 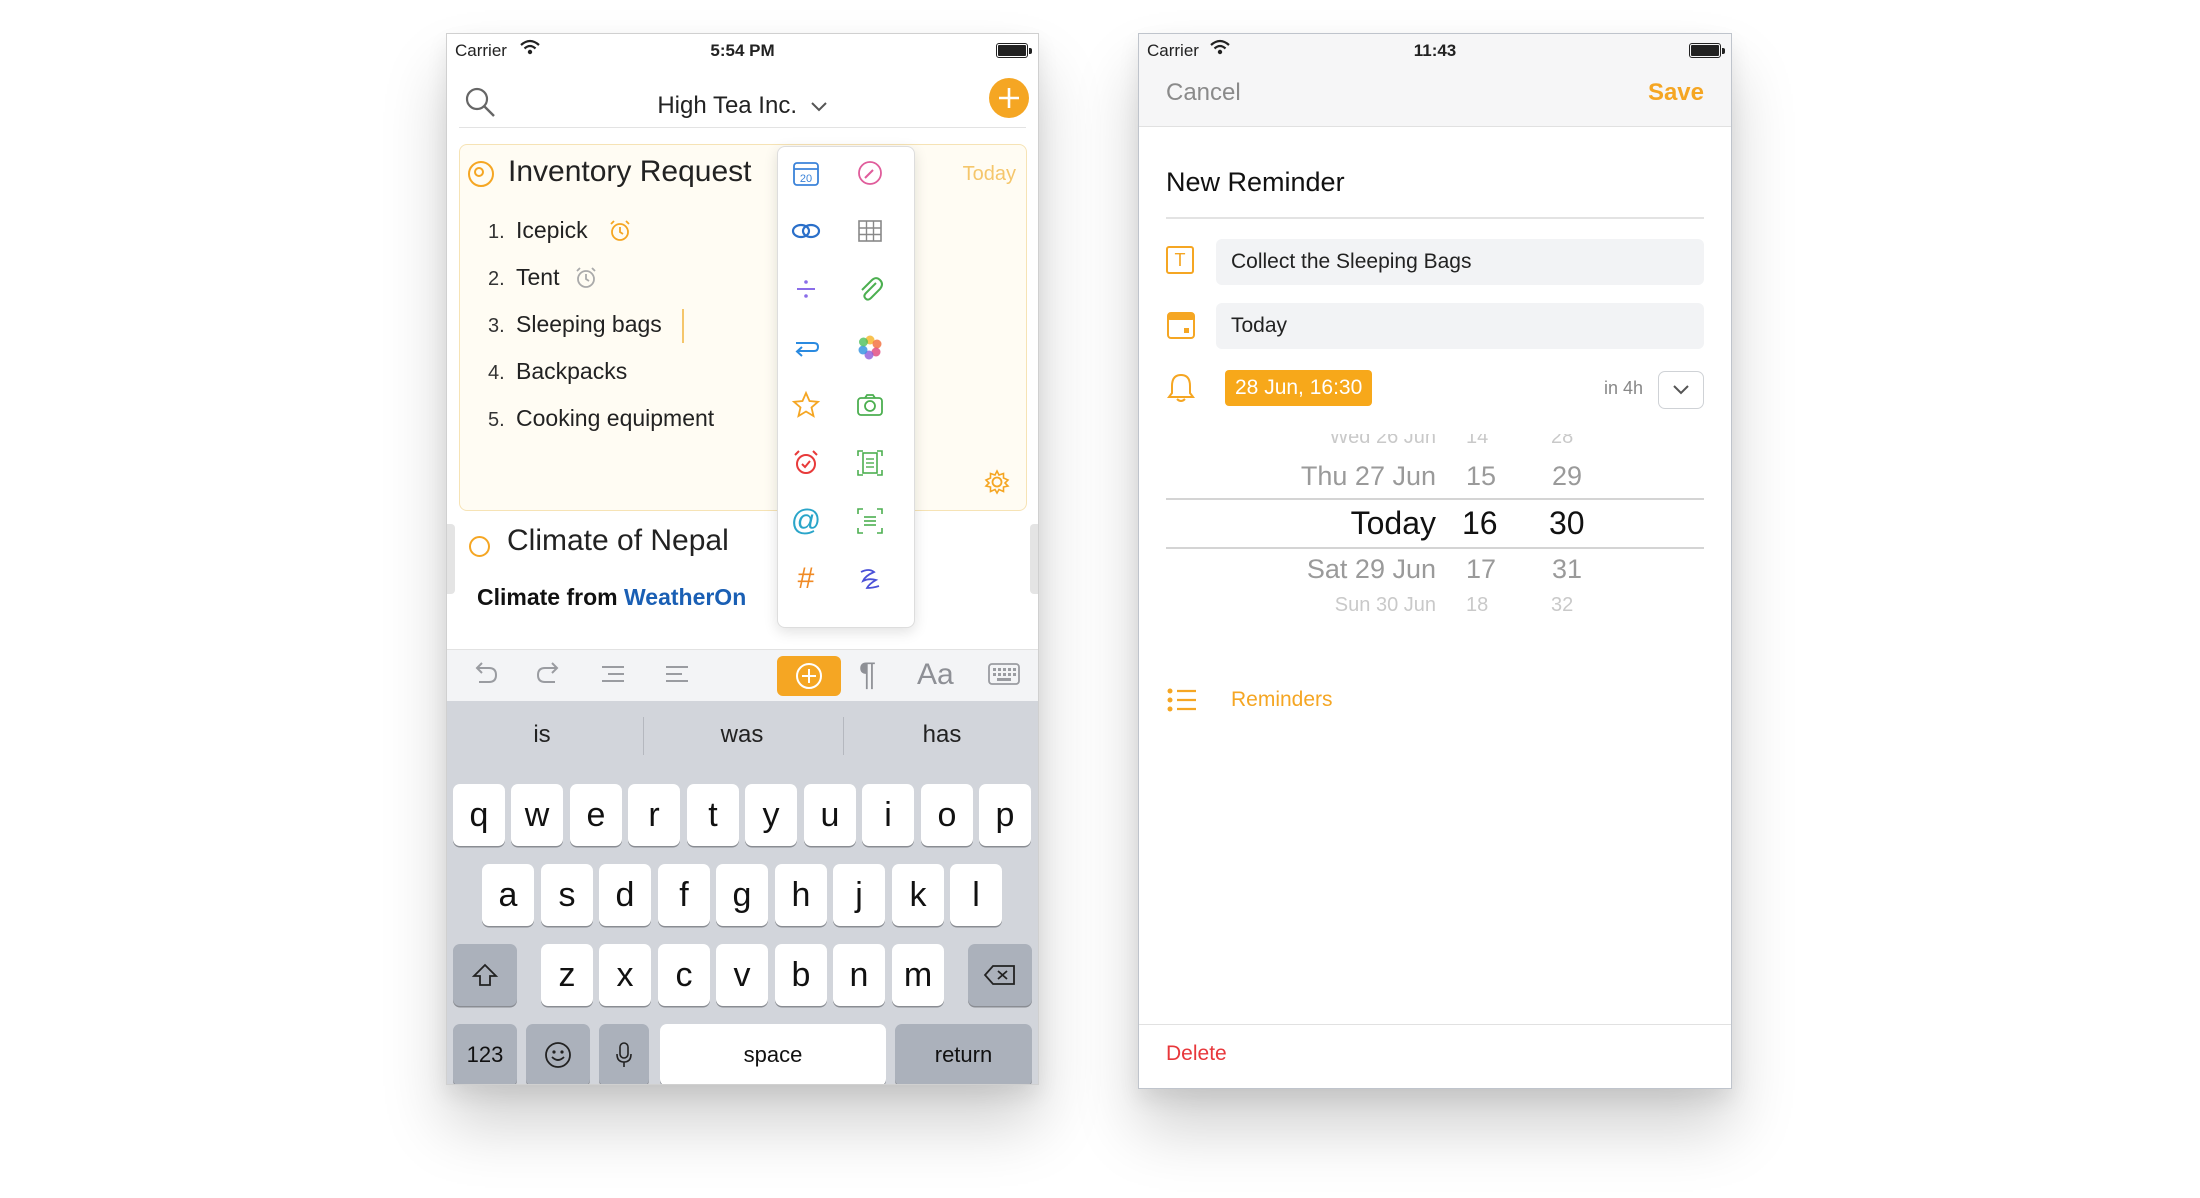 I want to click on key-j: j, so click(x=859, y=895).